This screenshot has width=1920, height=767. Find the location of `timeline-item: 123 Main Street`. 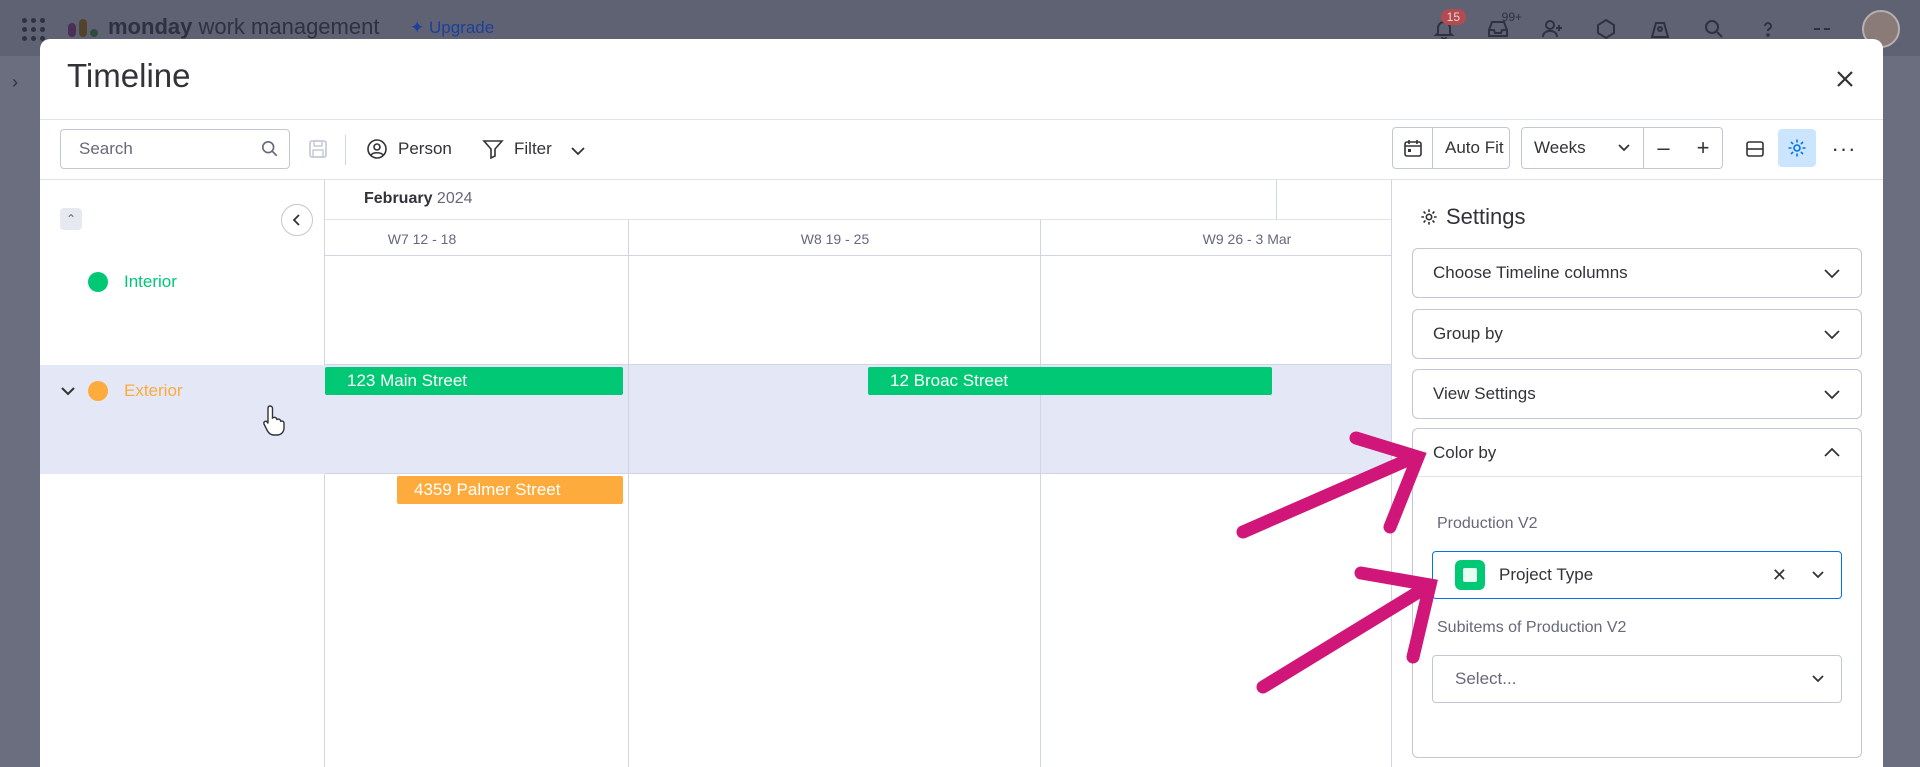

timeline-item: 123 Main Street is located at coordinates (474, 381).